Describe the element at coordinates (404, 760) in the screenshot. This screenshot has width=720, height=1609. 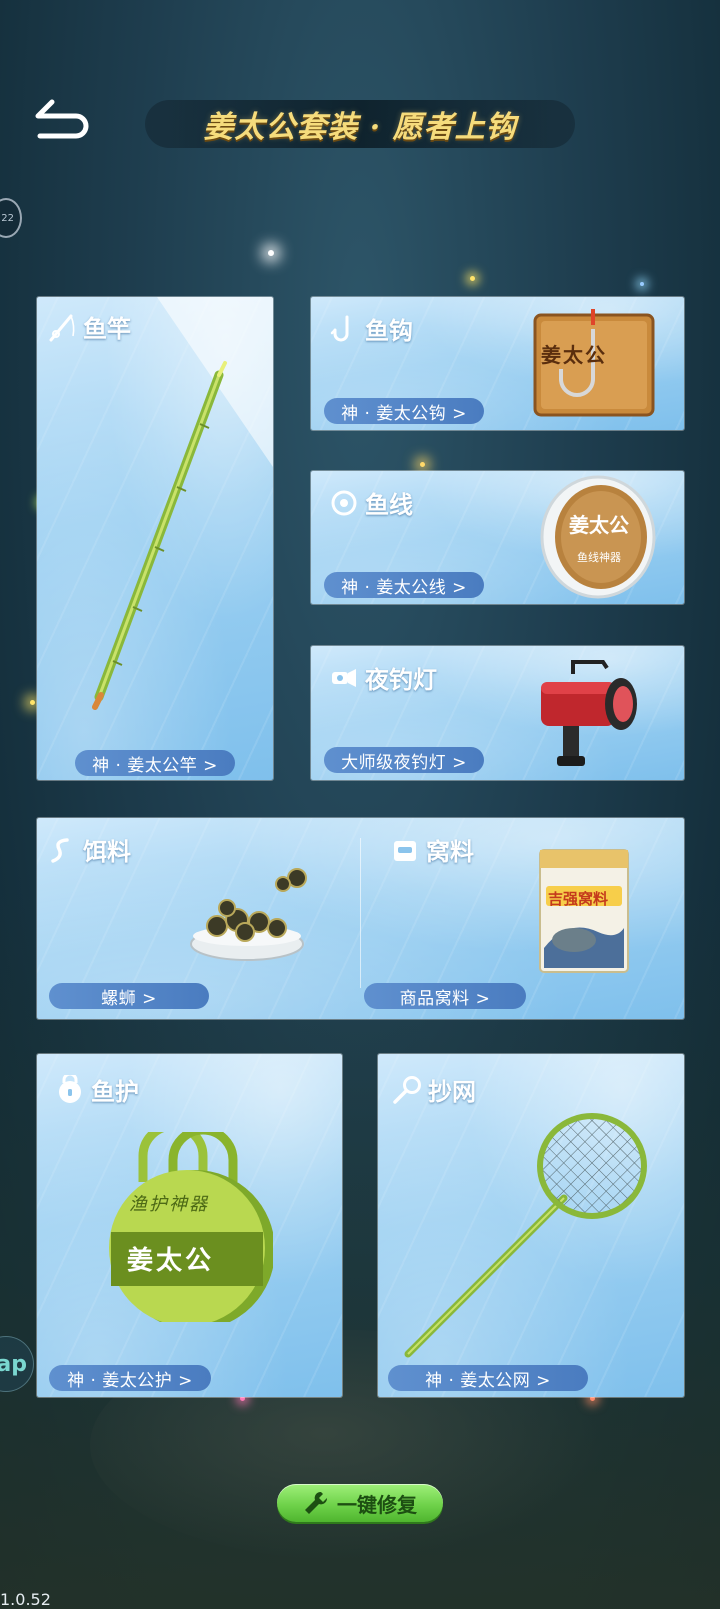
I see `lamp-item-button: 大师级夜钓灯 >` at that location.